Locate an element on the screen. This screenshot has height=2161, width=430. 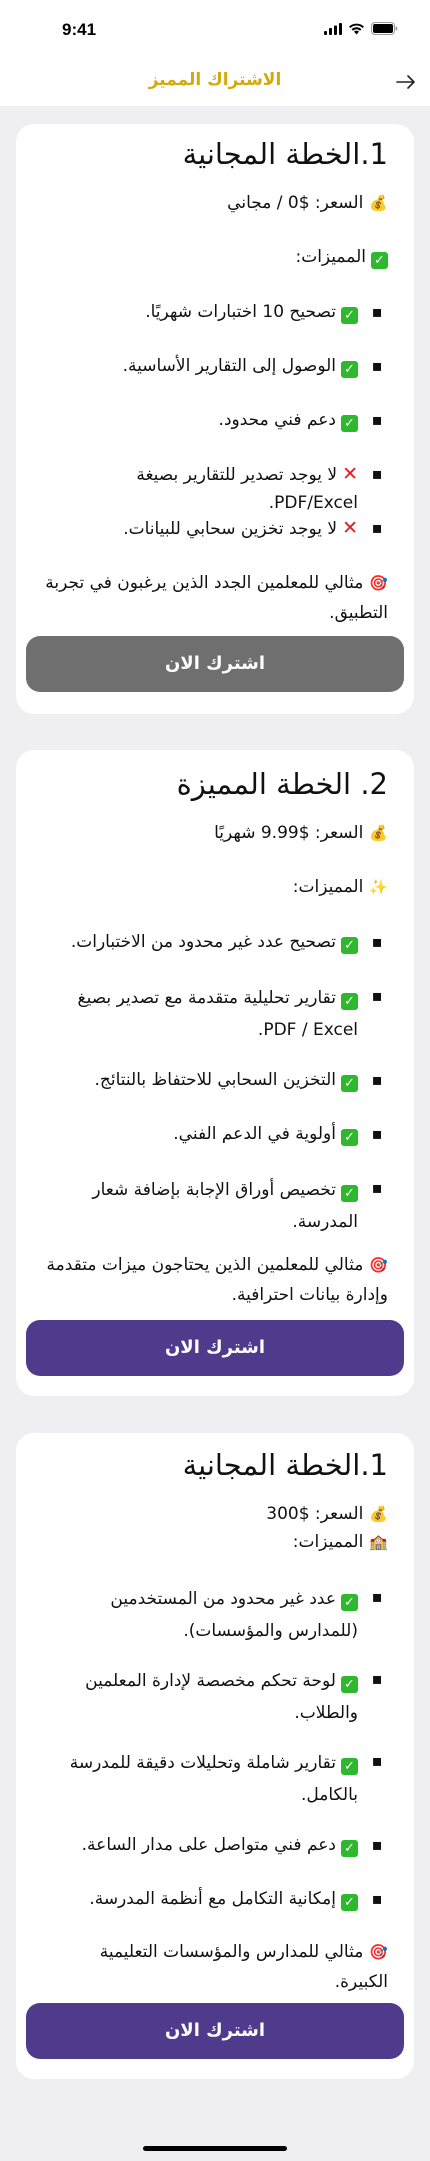
subscribe-button-enterprise: اشترك الان is located at coordinates (215, 2031).